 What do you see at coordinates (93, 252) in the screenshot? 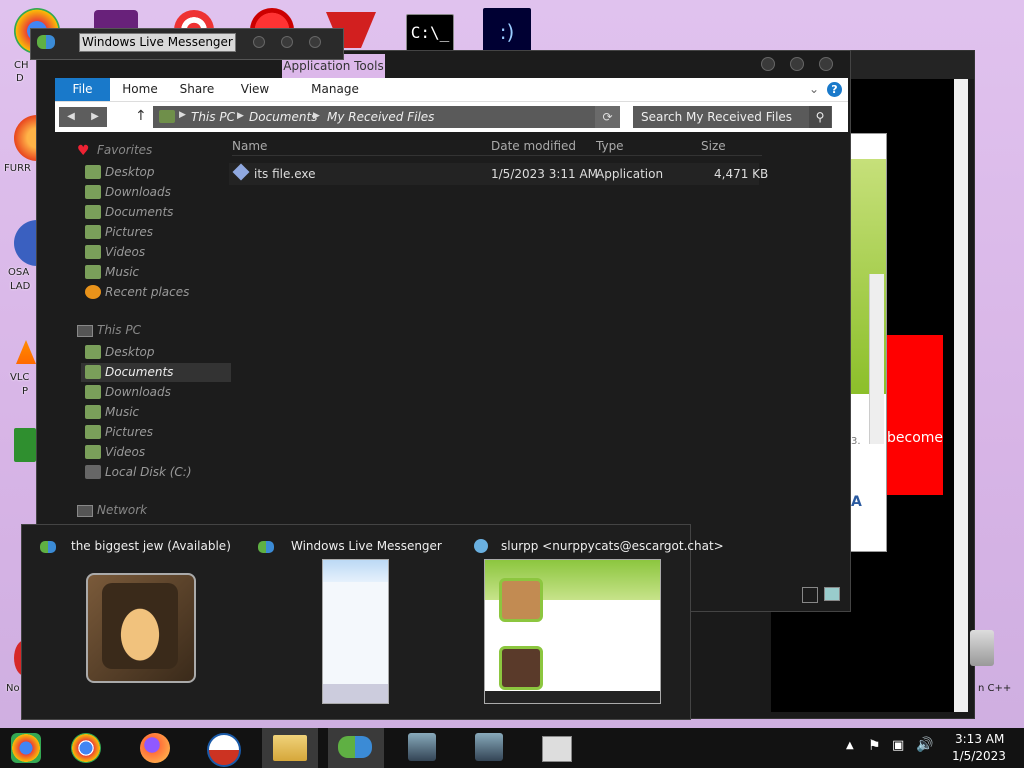
I see `videos-icon` at bounding box center [93, 252].